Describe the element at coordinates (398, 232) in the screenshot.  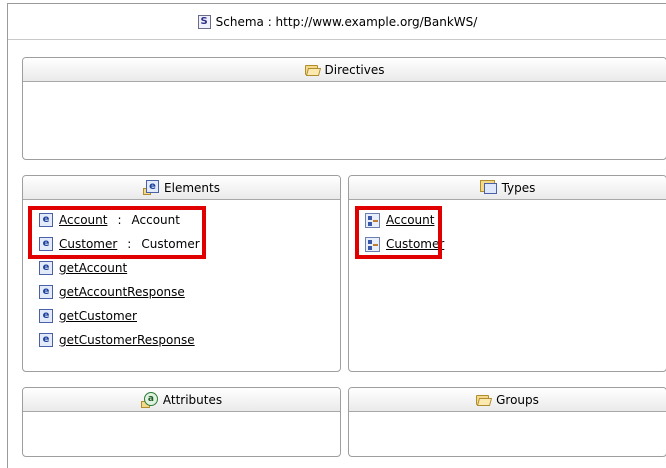
I see `highlight-types-box` at that location.